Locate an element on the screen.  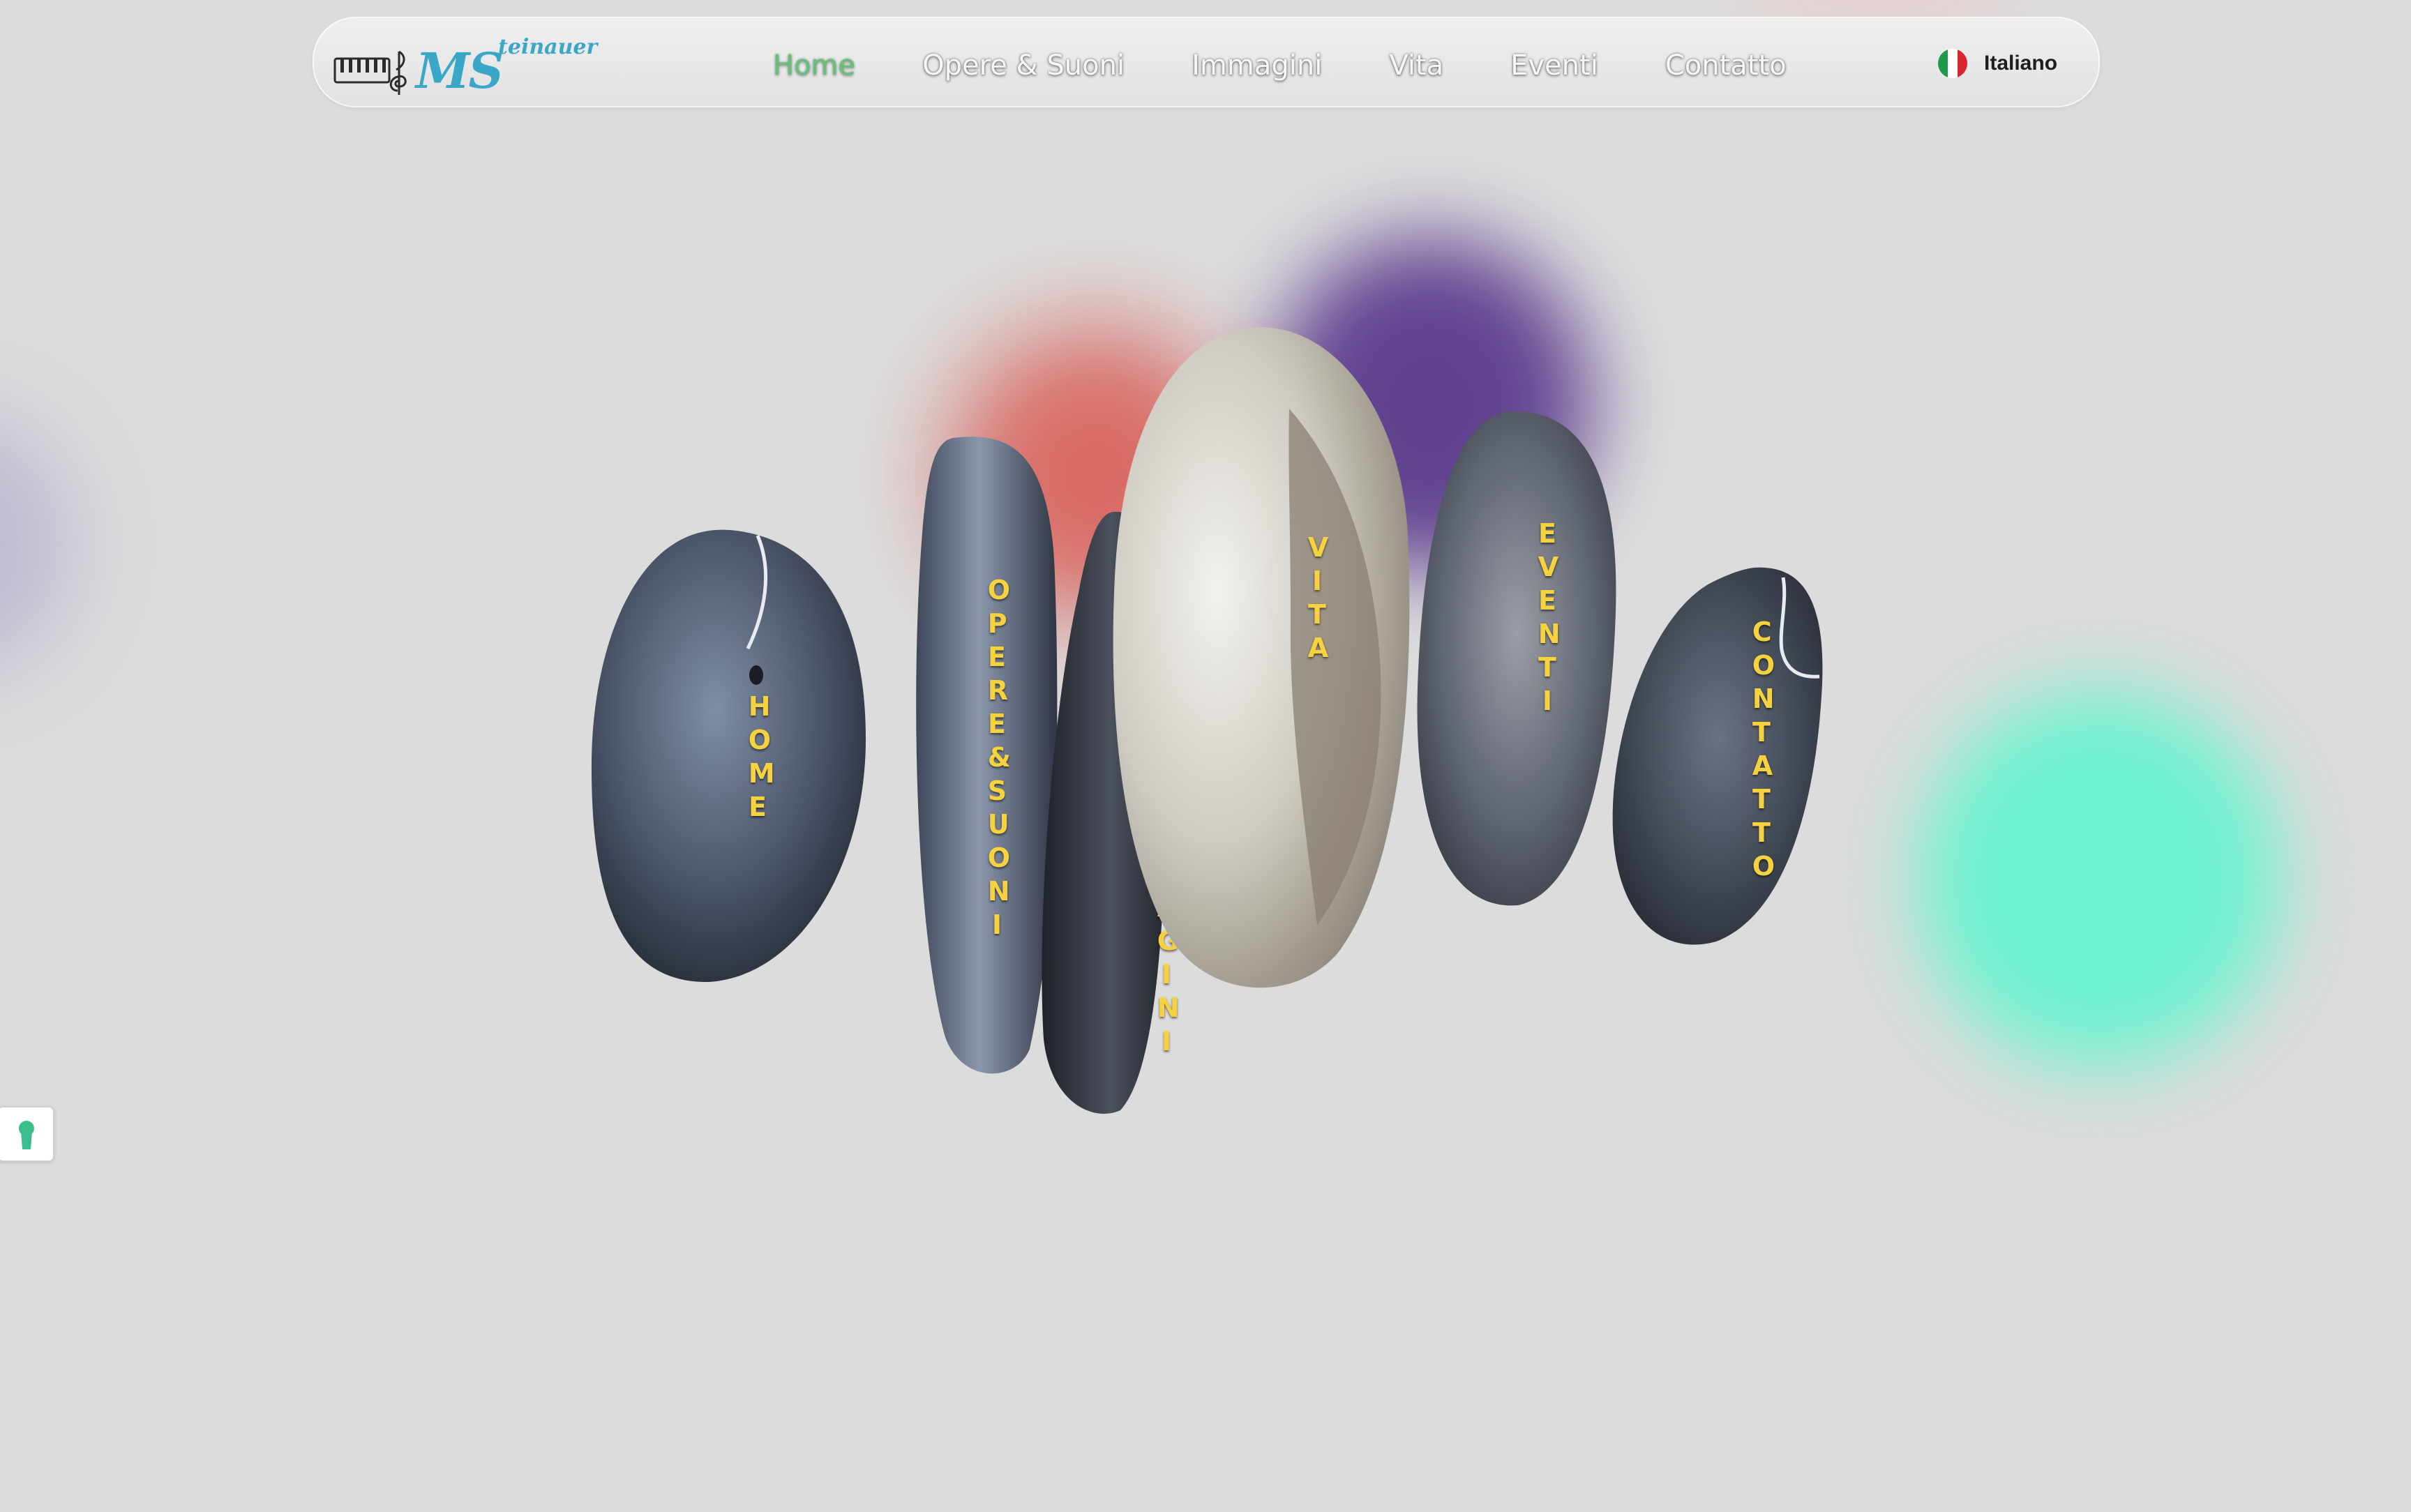
keyhole-icon is located at coordinates (26, 1135).